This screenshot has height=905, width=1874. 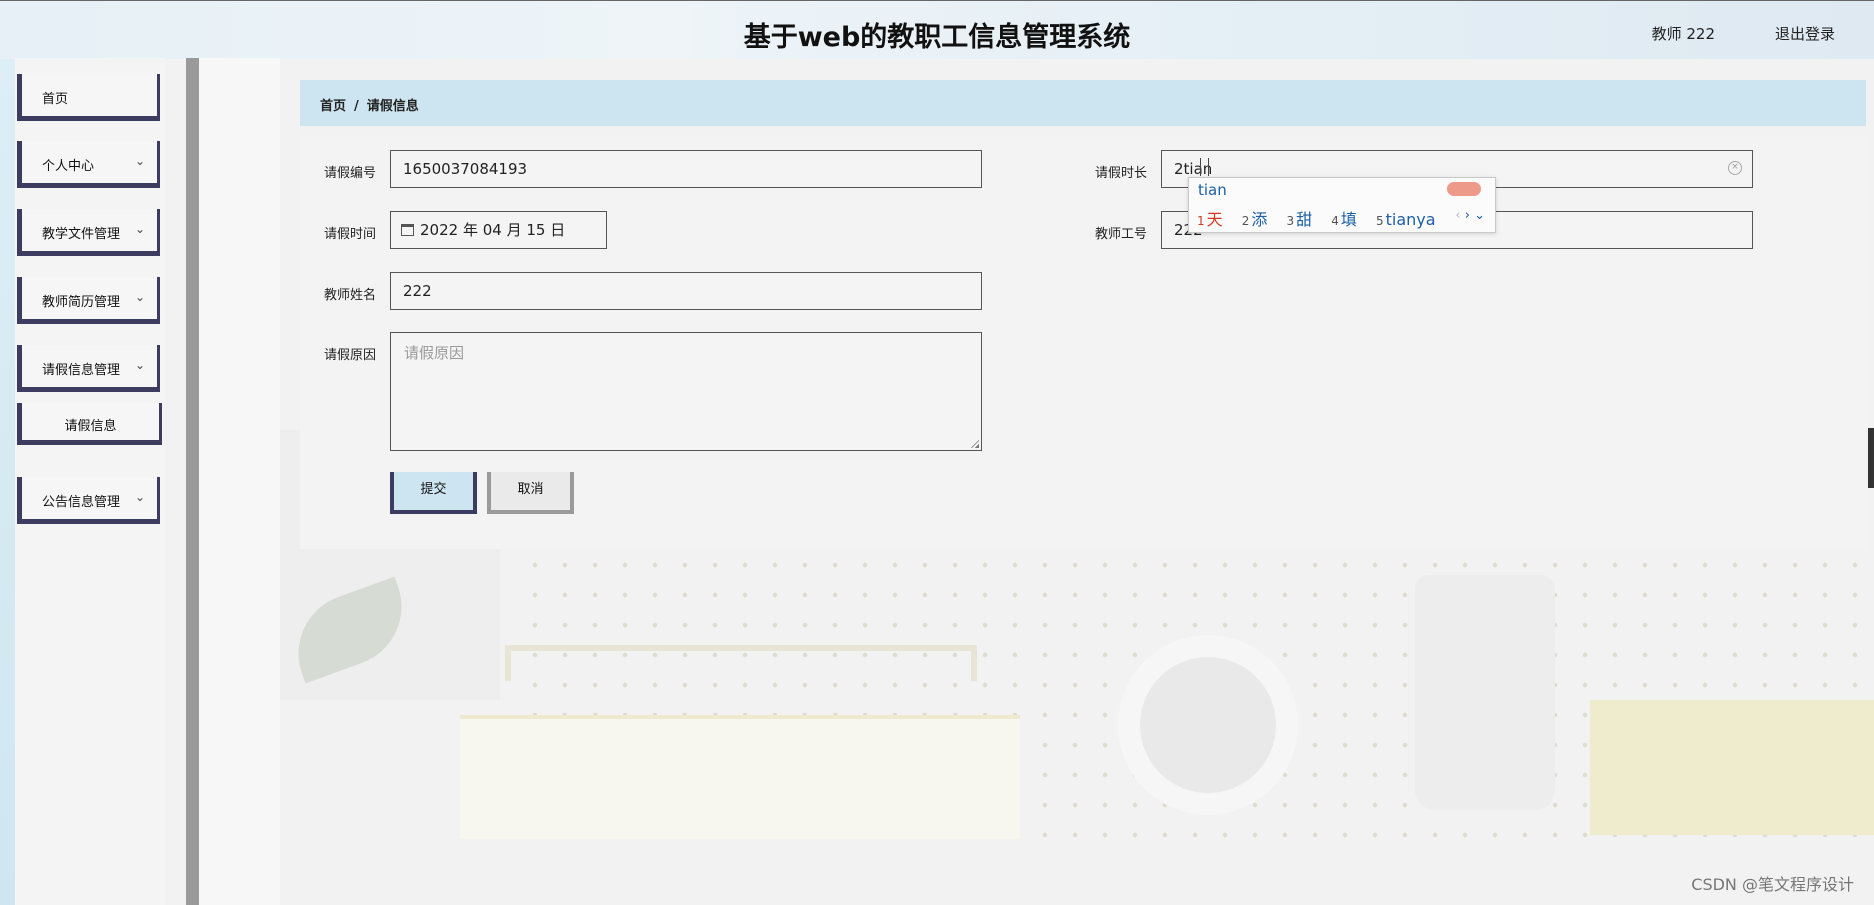 I want to click on logout-link: 退出登录, so click(x=1805, y=33).